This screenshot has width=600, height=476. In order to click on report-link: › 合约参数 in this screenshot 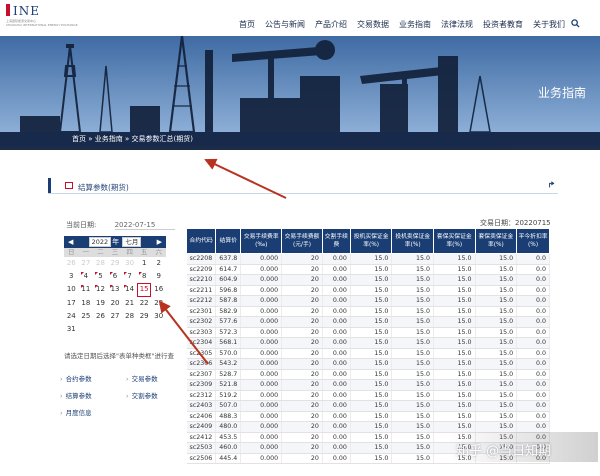, I will do `click(76, 378)`.